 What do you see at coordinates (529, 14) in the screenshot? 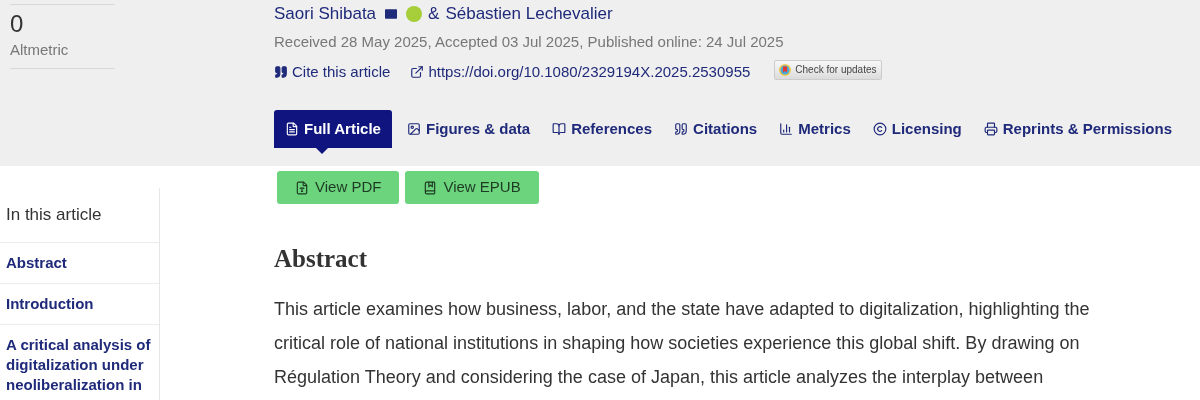
I see `author-link: Sébastien Lechevalier` at bounding box center [529, 14].